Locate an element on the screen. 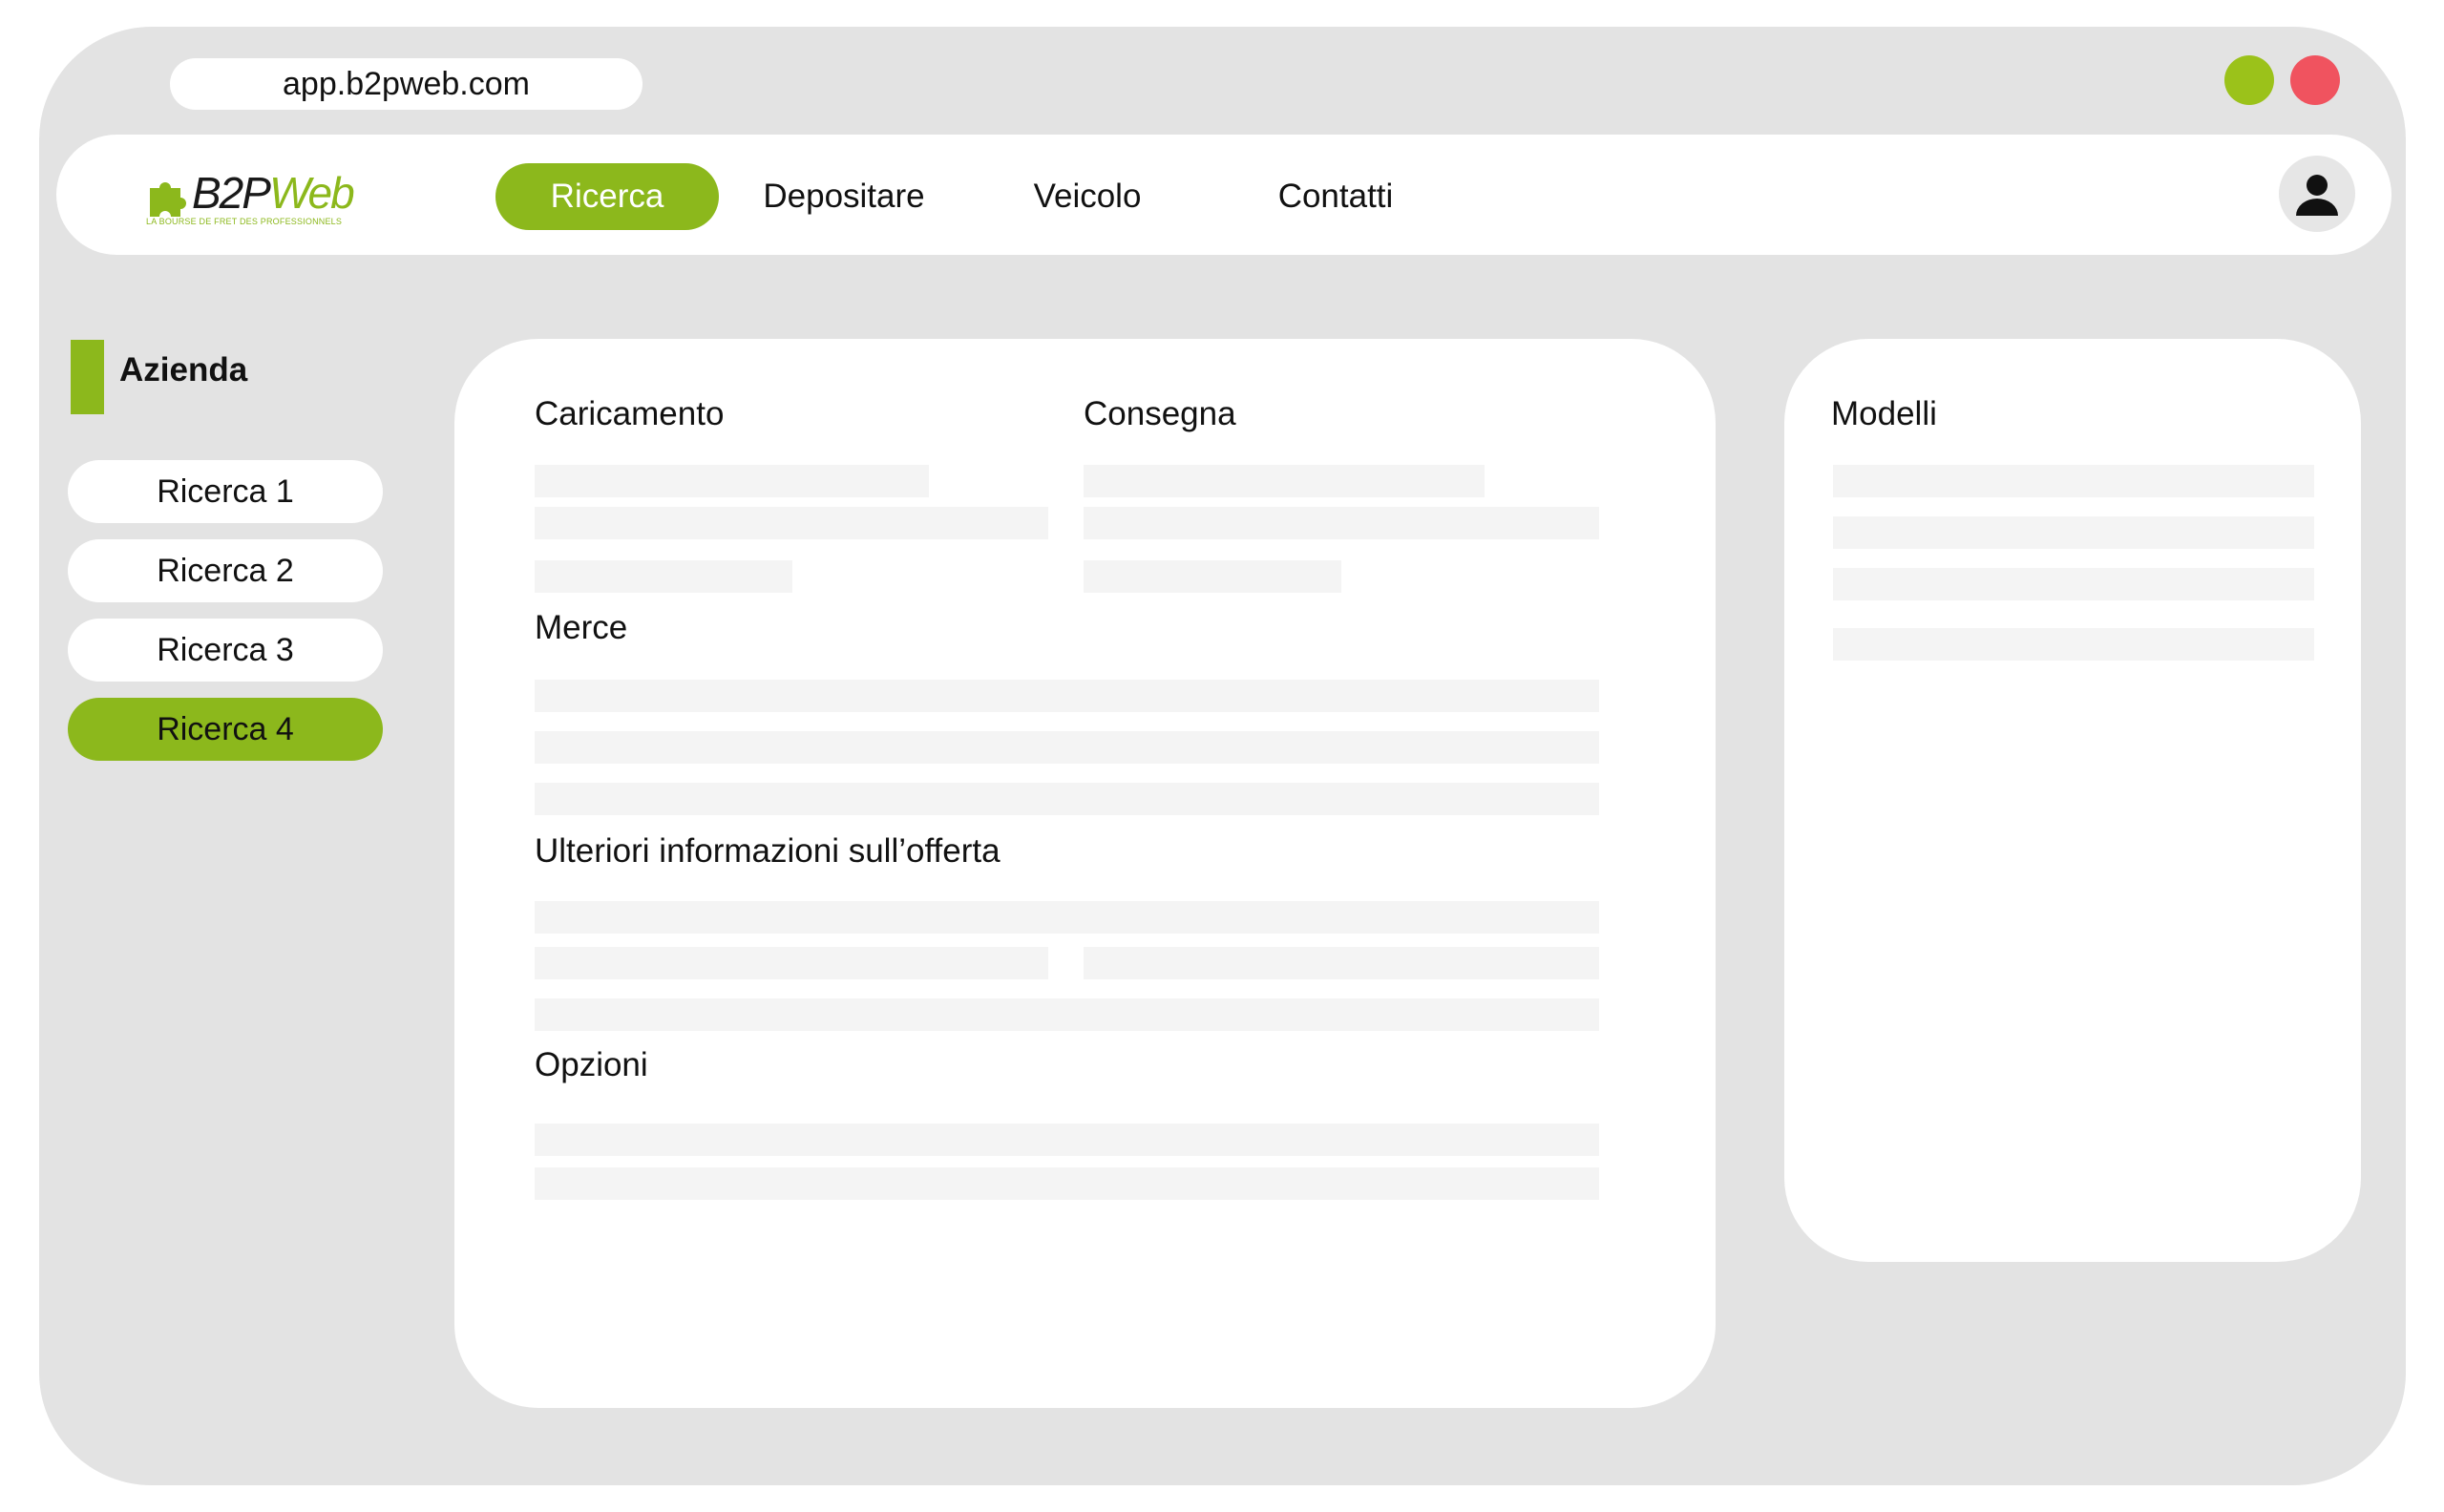 The image size is (2444, 1512). puzzle-piece-icon is located at coordinates (168, 199).